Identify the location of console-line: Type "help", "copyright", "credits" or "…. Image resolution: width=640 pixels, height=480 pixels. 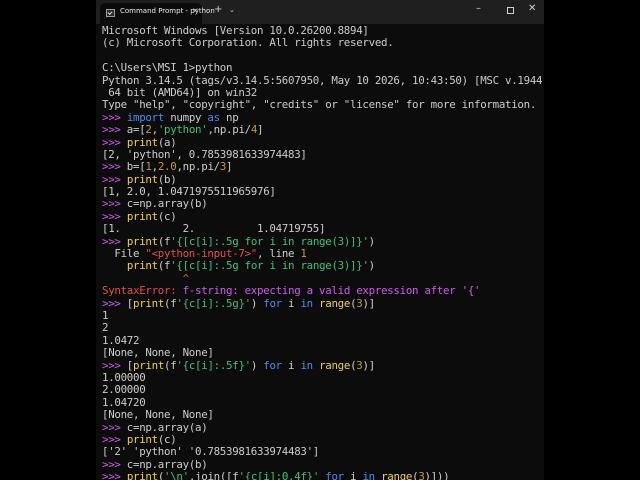
(319, 105).